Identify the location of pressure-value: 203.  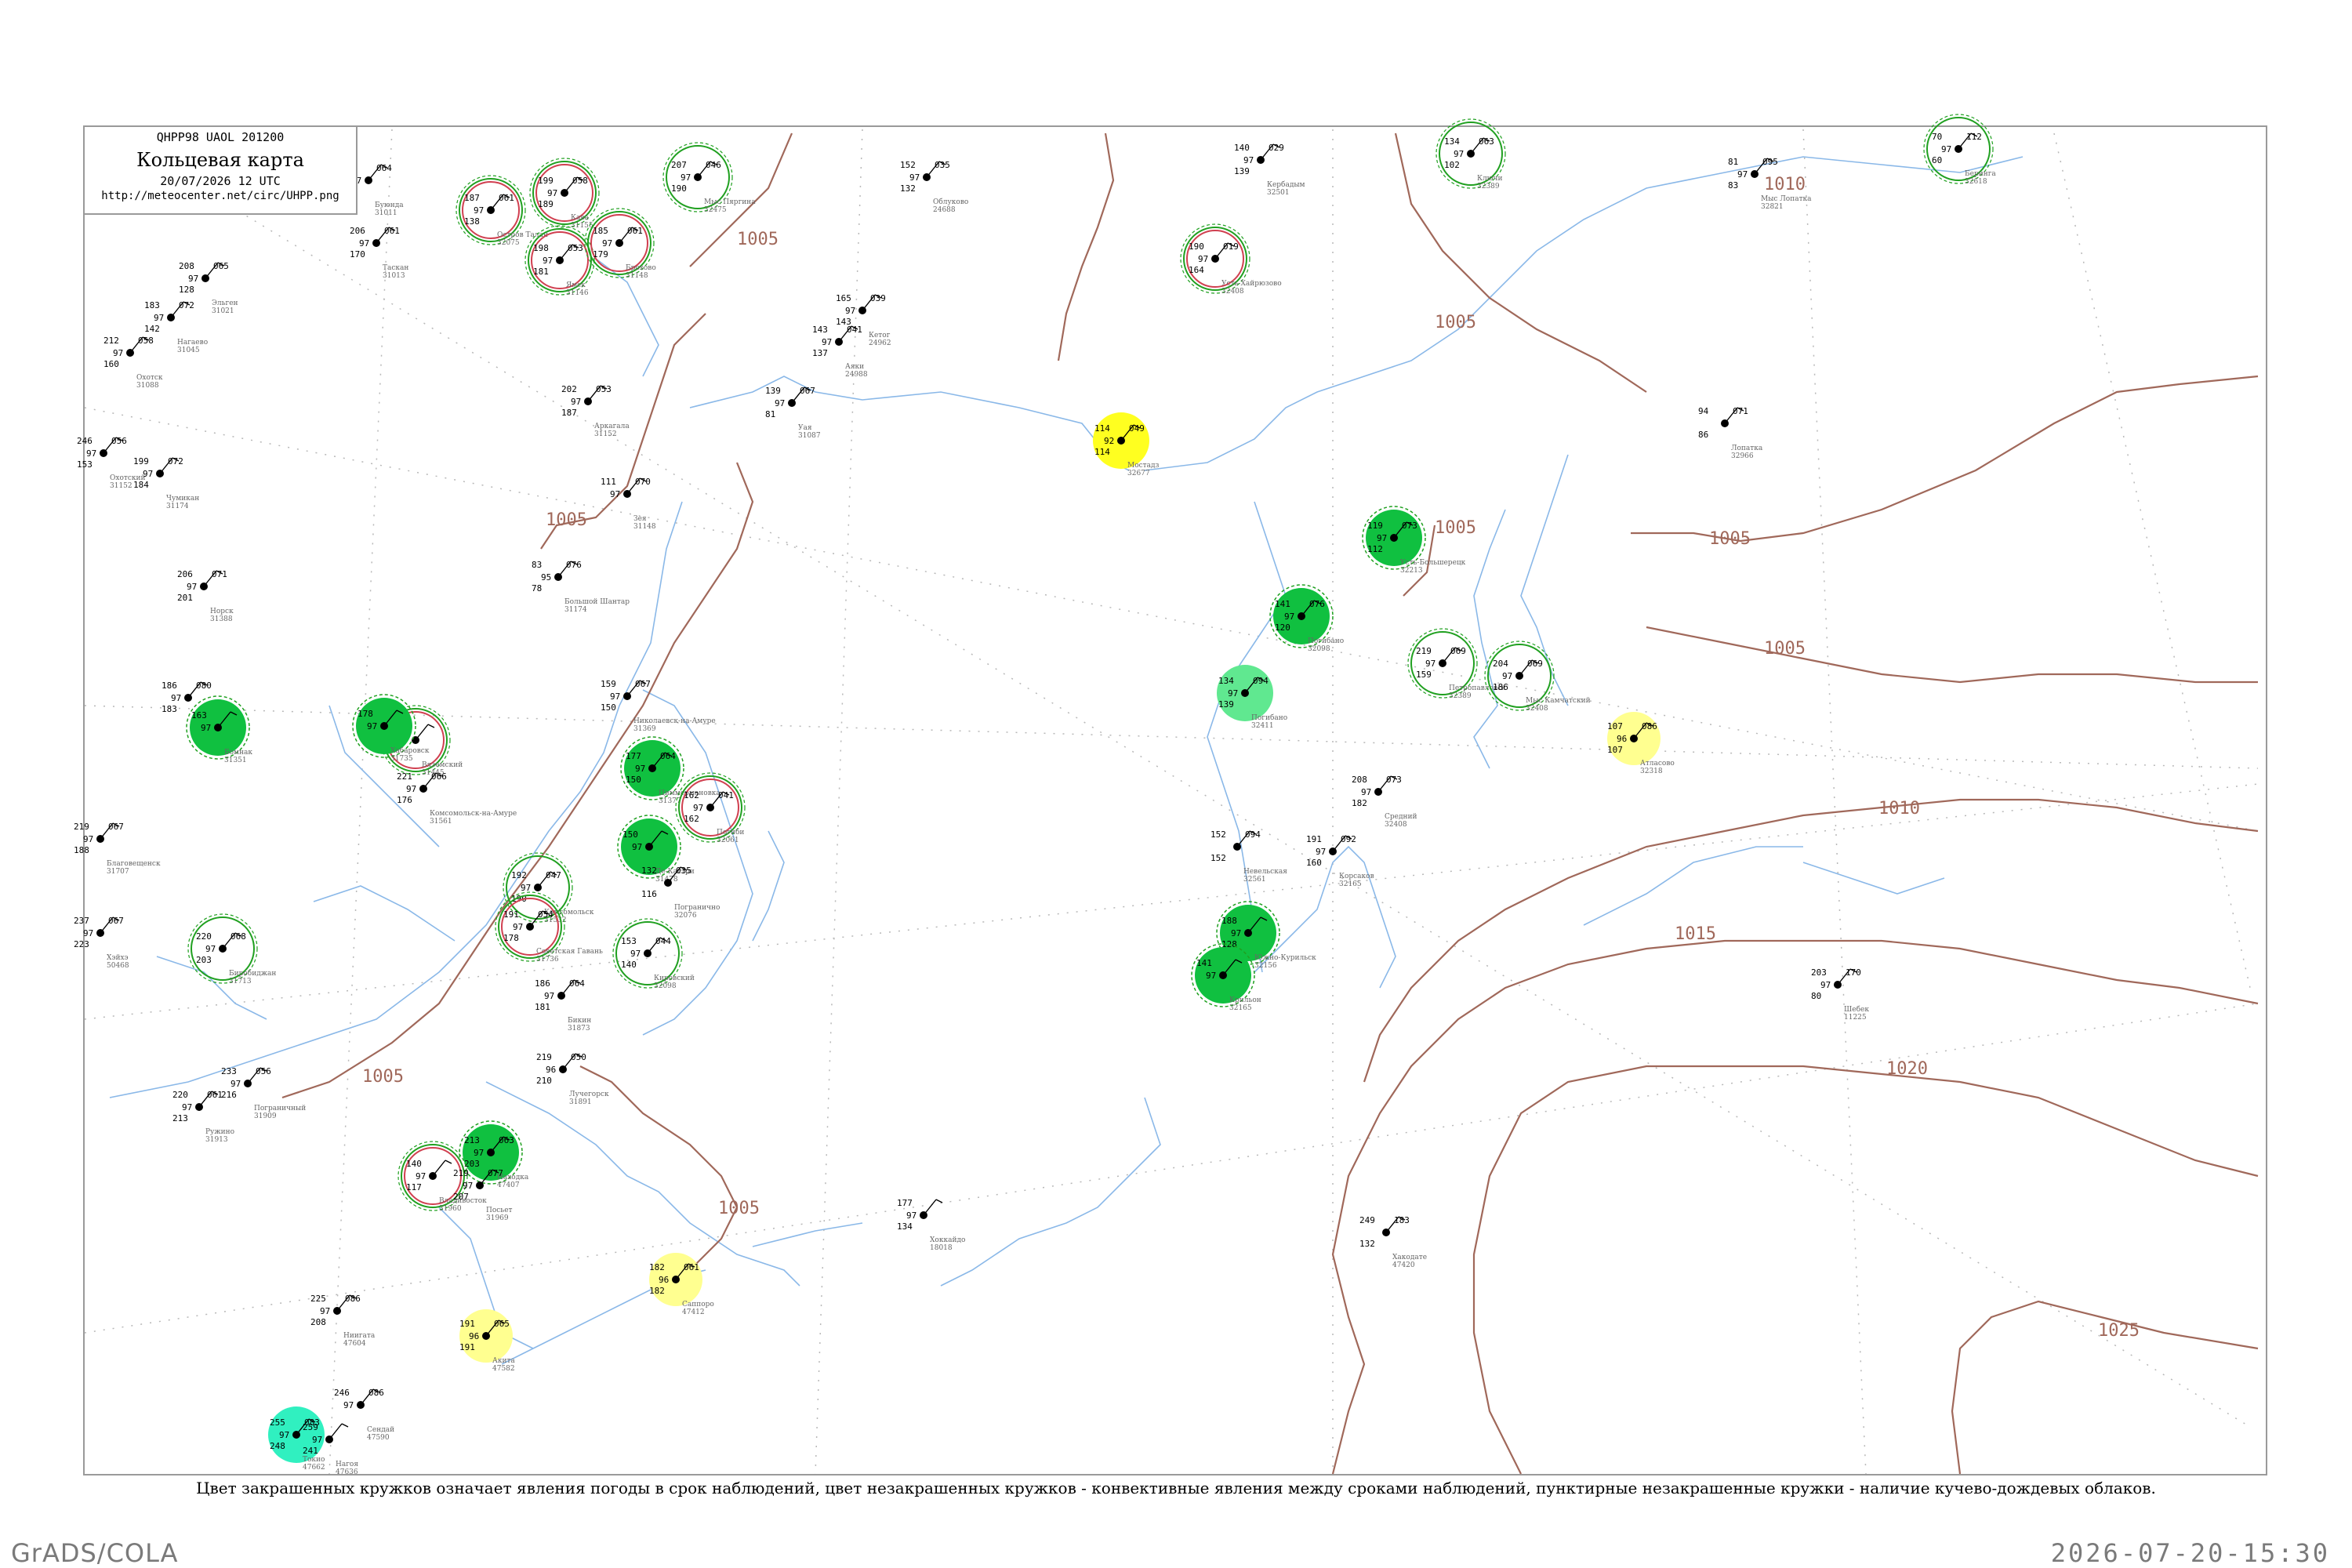
(1819, 972).